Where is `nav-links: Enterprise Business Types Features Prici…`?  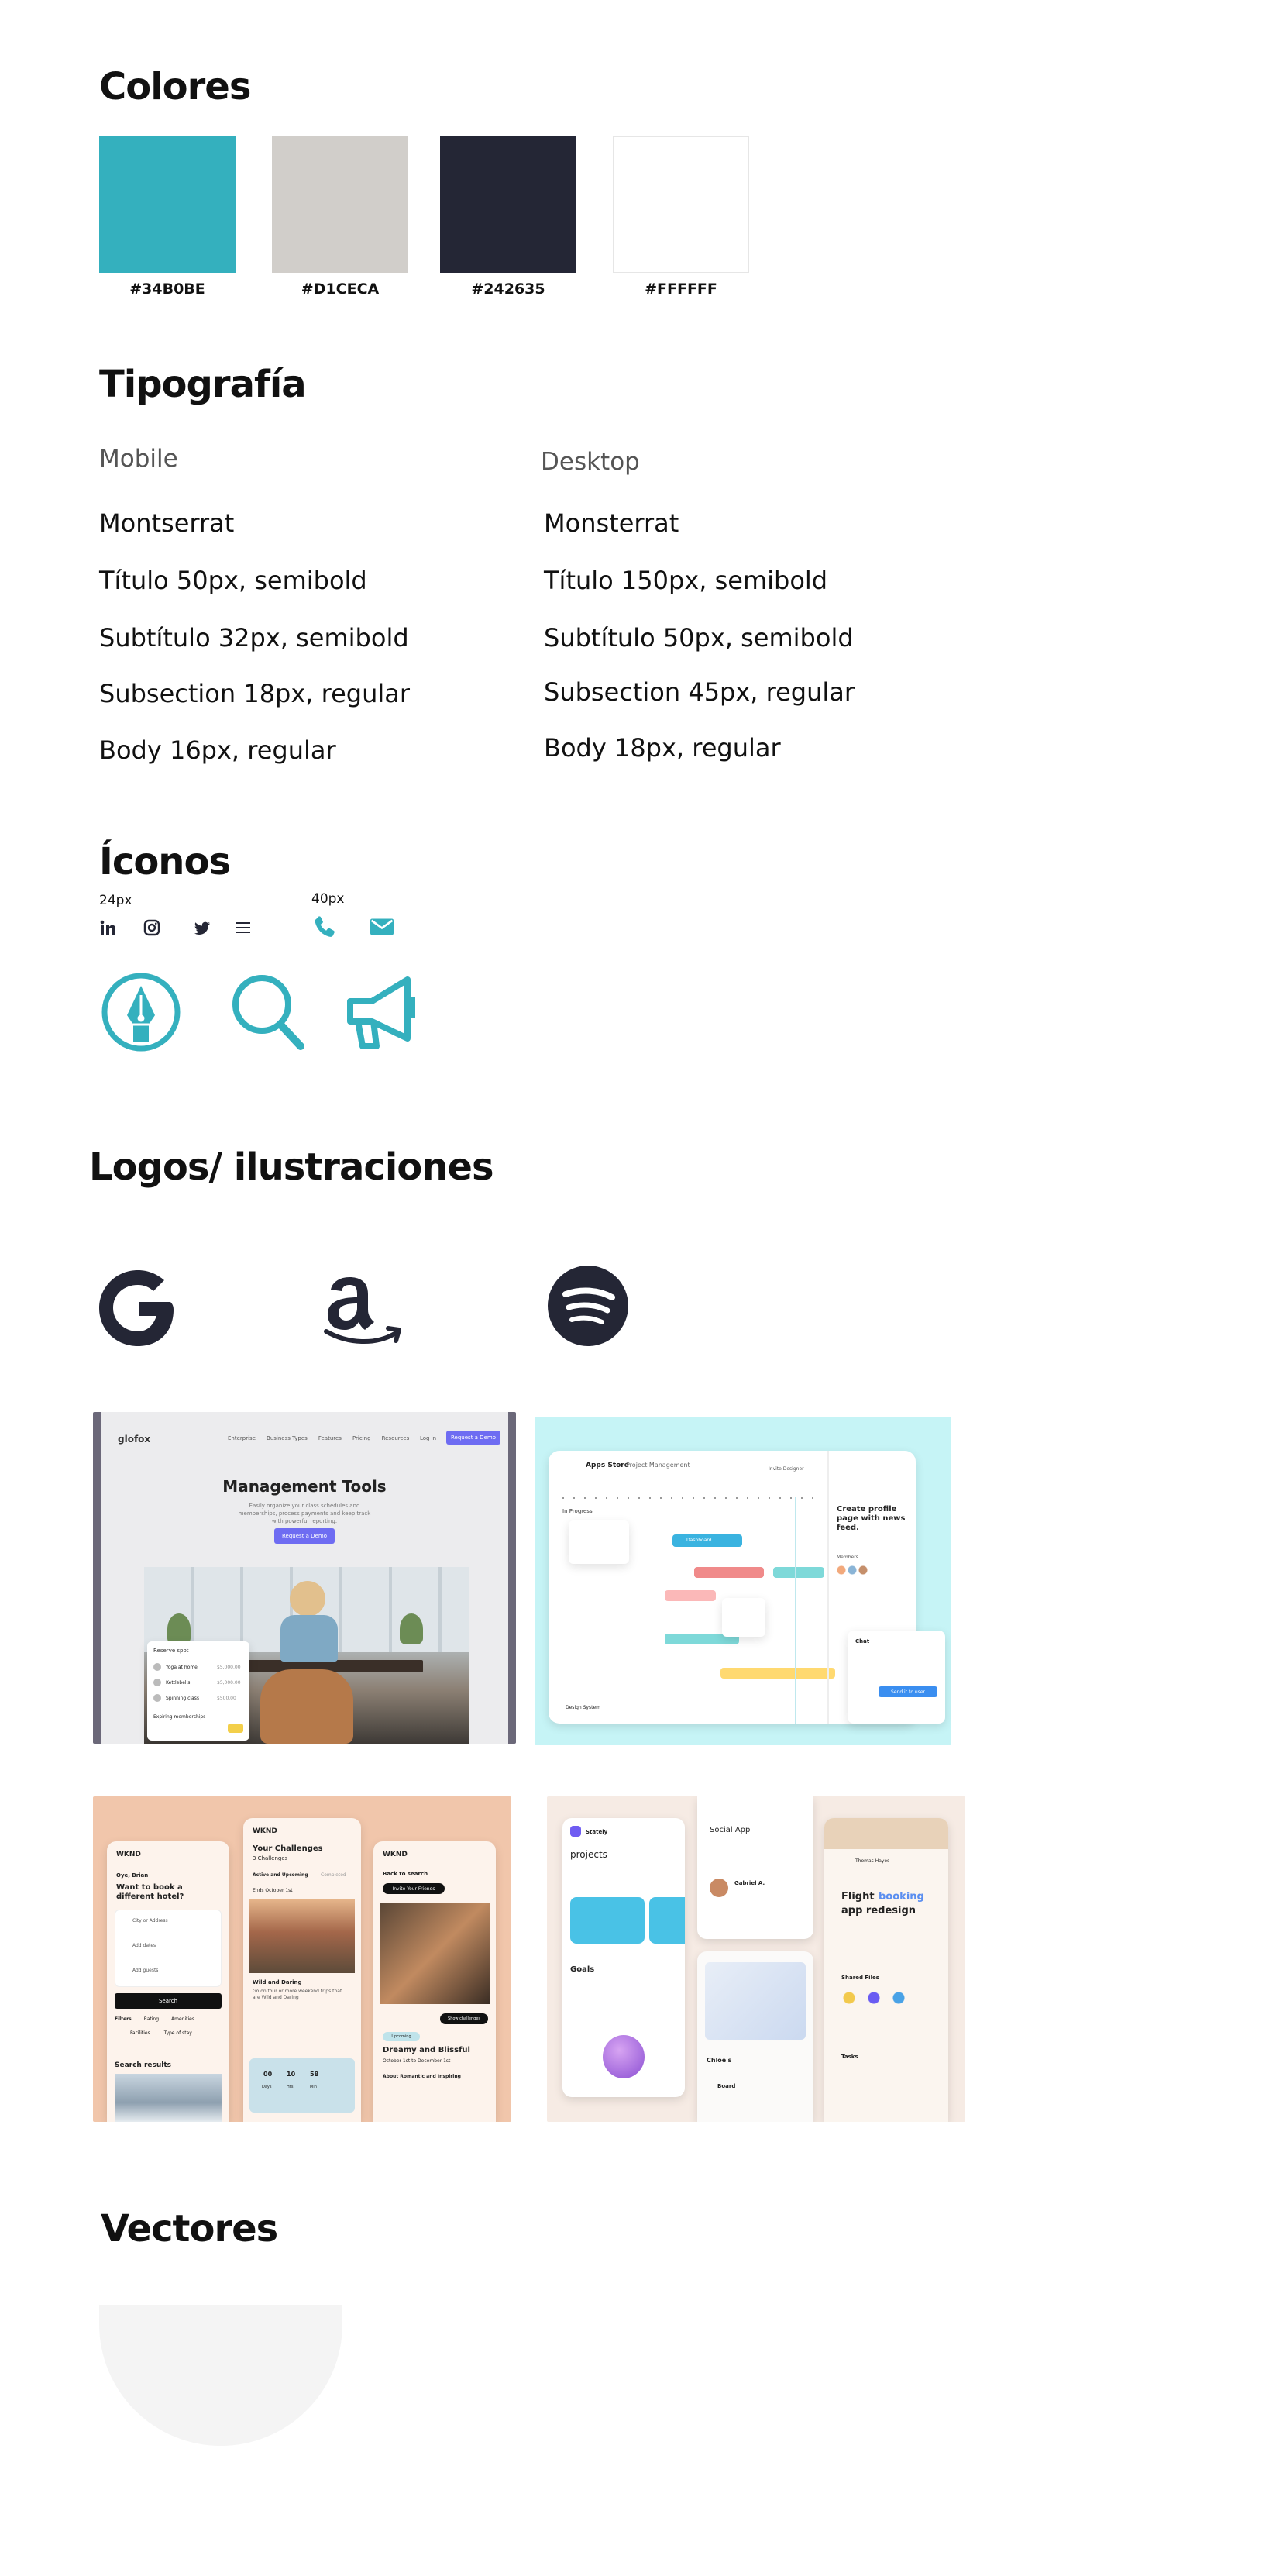
nav-links: Enterprise Business Types Features Prici… is located at coordinates (319, 1438).